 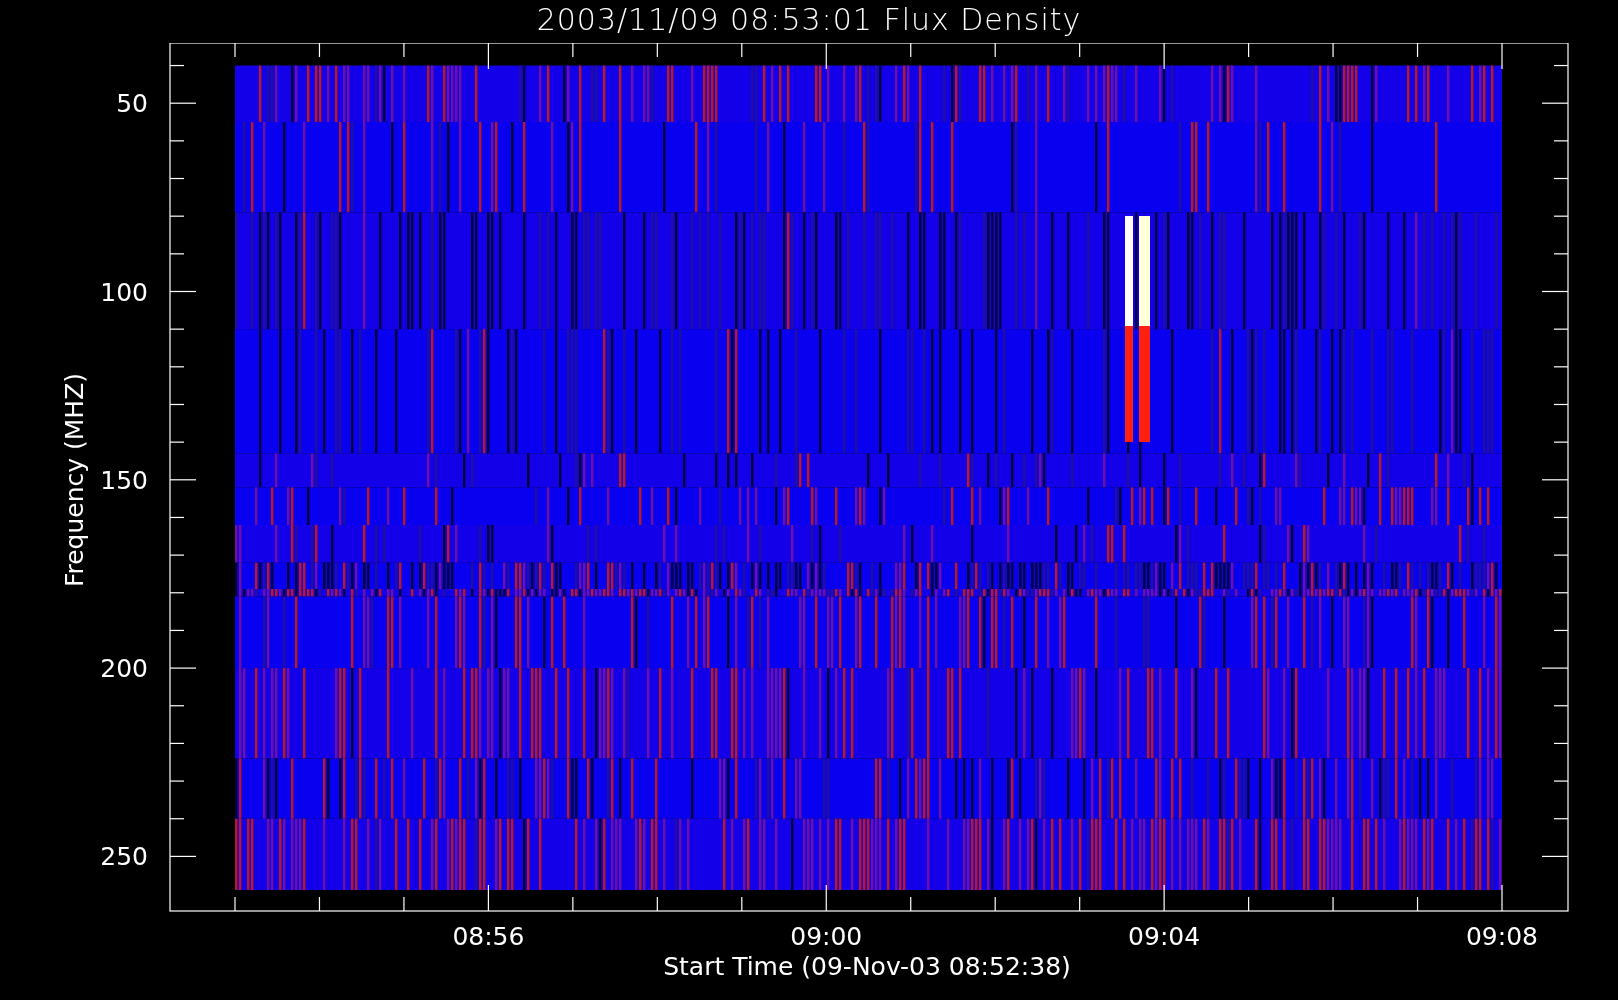 What do you see at coordinates (1502, 936) in the screenshot?
I see `x-tick-label: 09:08` at bounding box center [1502, 936].